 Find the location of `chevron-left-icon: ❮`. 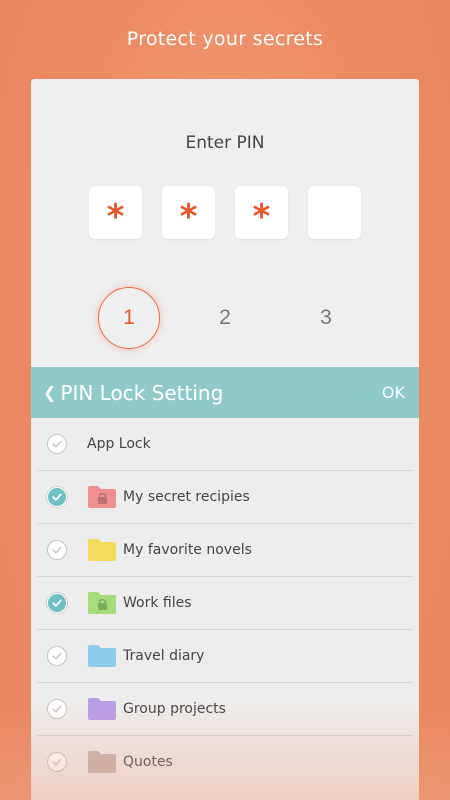

chevron-left-icon: ❮ is located at coordinates (49, 392).